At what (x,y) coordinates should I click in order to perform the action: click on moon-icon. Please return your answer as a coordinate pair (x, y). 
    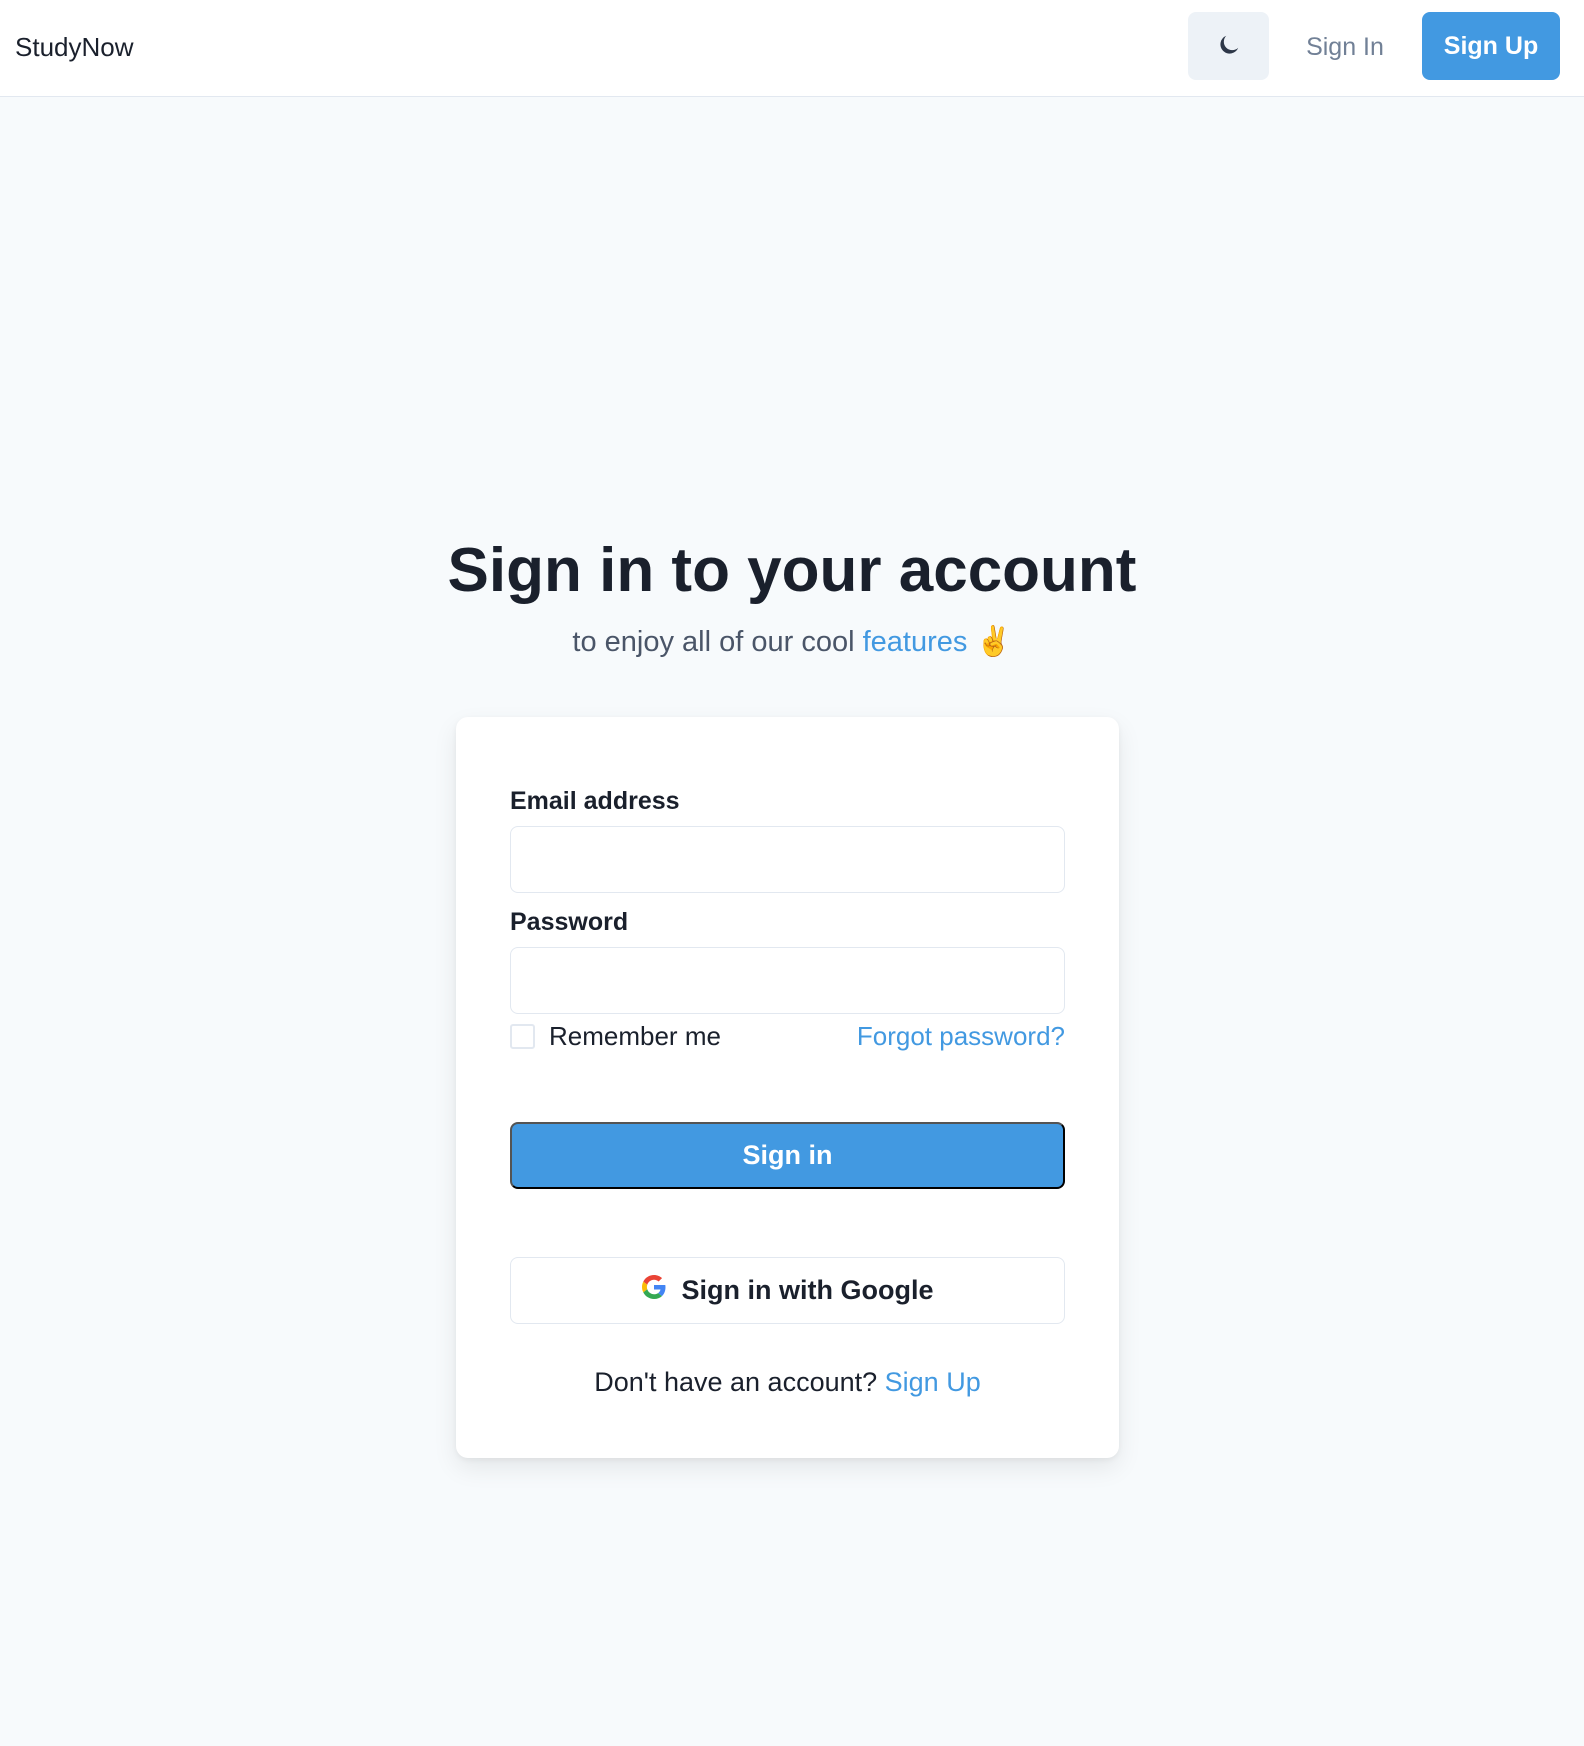
    Looking at the image, I should click on (1229, 46).